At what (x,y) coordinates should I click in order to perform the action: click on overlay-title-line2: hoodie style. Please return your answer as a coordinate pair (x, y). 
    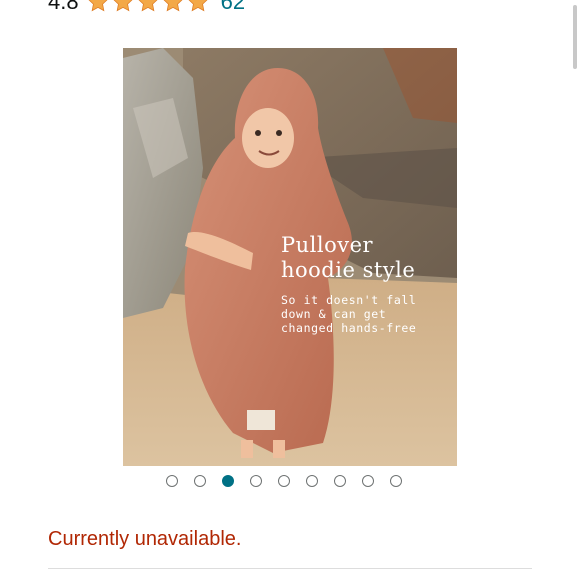
    Looking at the image, I should click on (348, 270).